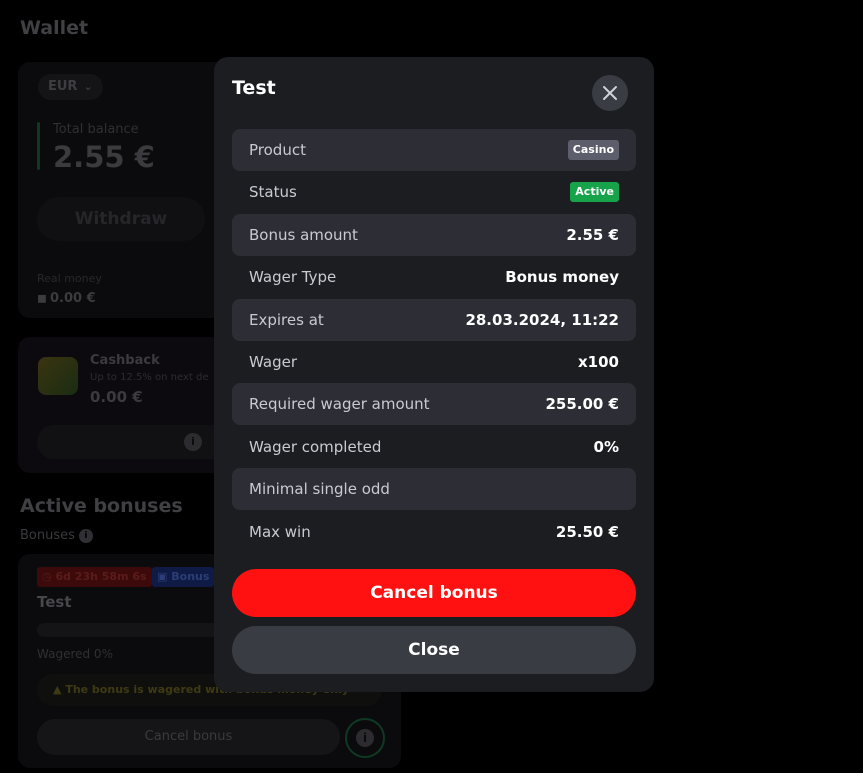  I want to click on detail-label: Wager Type, so click(293, 277).